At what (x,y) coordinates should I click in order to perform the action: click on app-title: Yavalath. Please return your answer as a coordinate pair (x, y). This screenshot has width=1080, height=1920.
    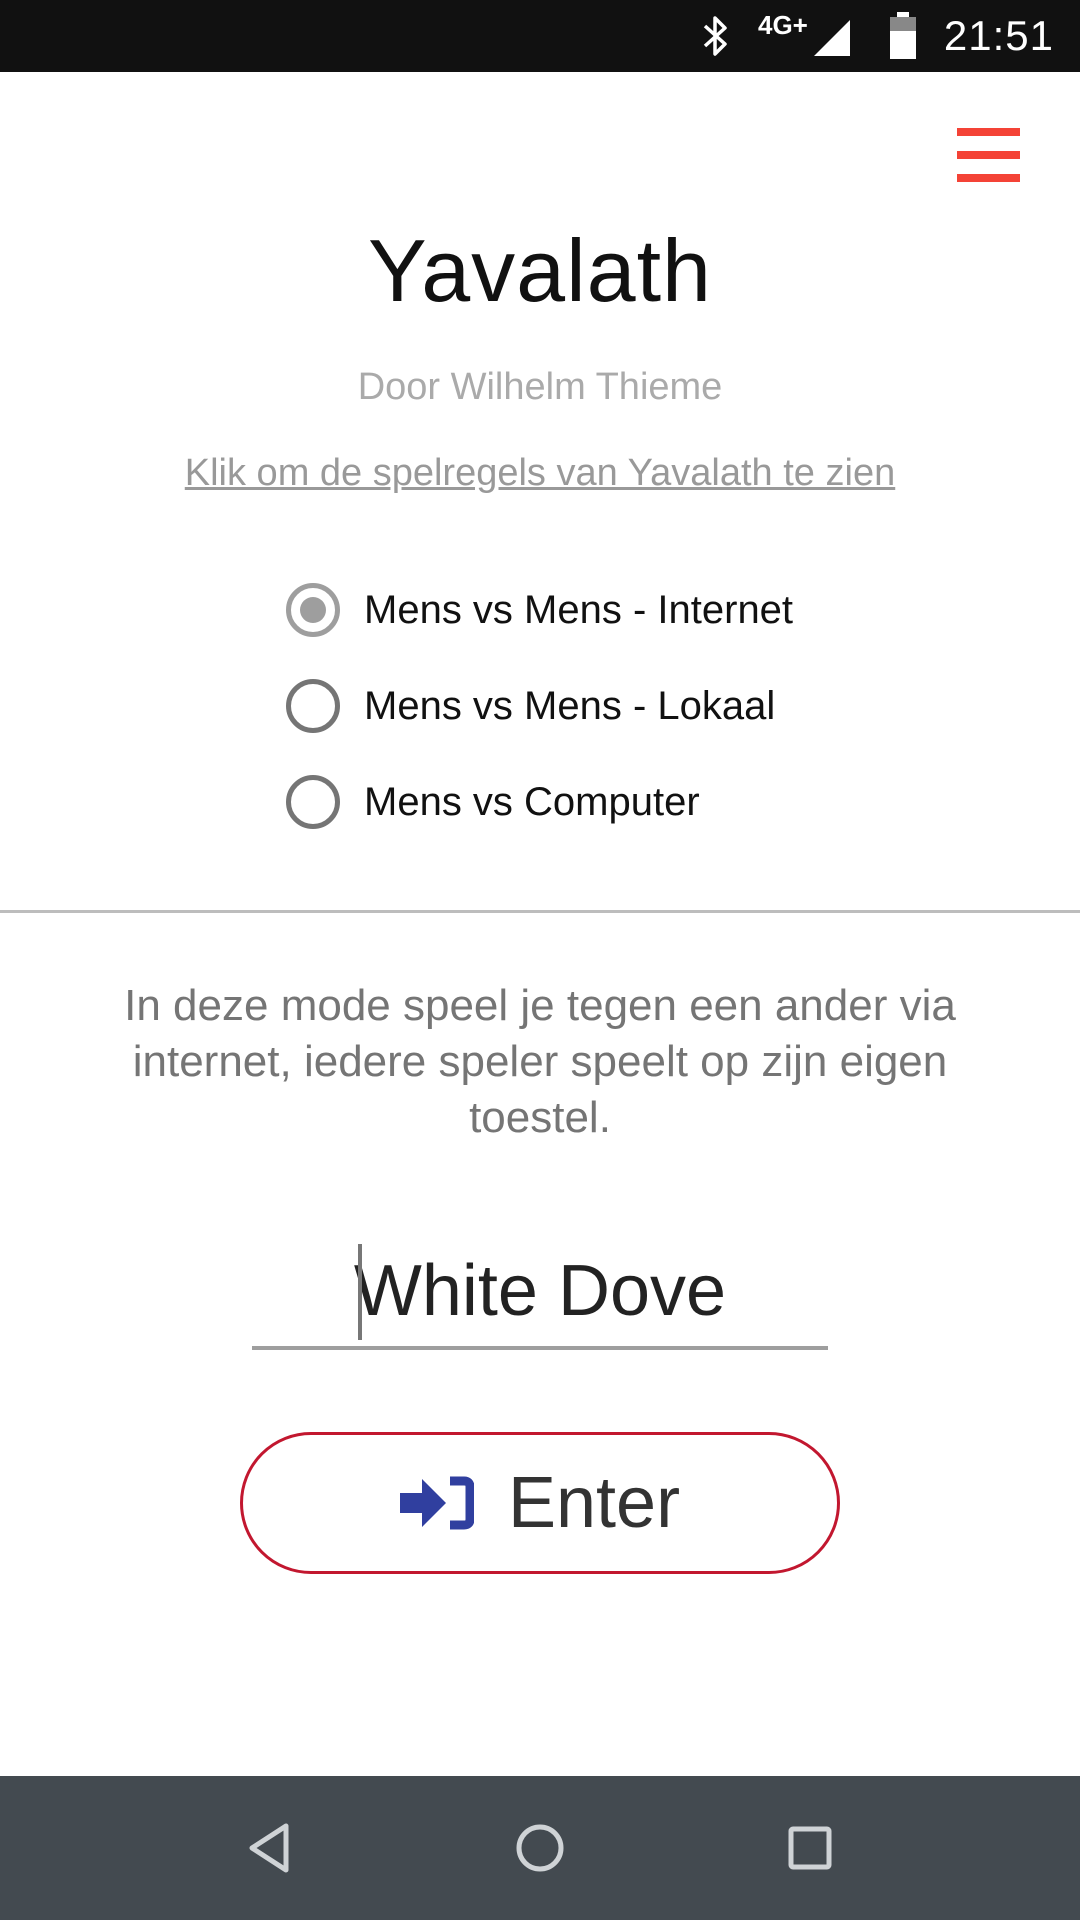
    Looking at the image, I should click on (540, 270).